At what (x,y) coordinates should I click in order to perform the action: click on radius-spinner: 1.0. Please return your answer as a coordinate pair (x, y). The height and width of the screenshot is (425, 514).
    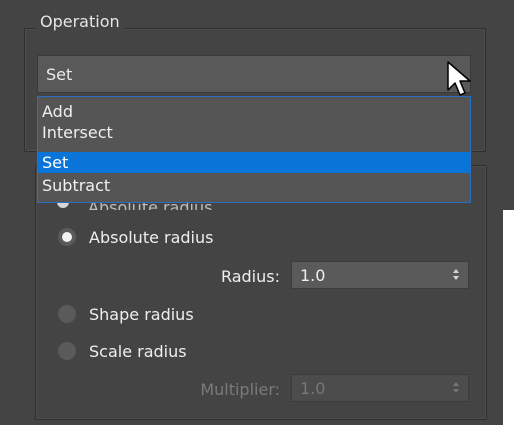
    Looking at the image, I should click on (380, 275).